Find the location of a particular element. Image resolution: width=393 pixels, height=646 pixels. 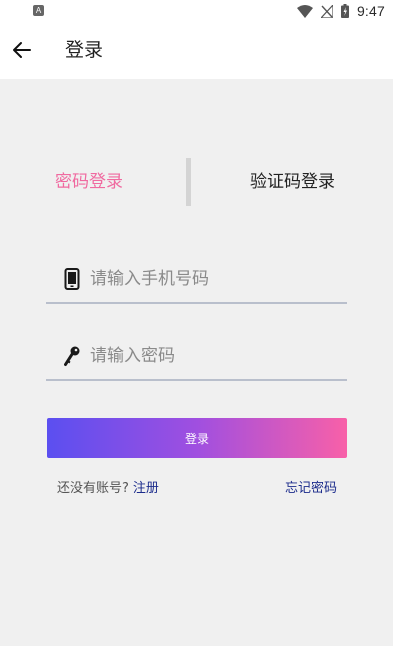

arrow-left-icon is located at coordinates (22, 50).